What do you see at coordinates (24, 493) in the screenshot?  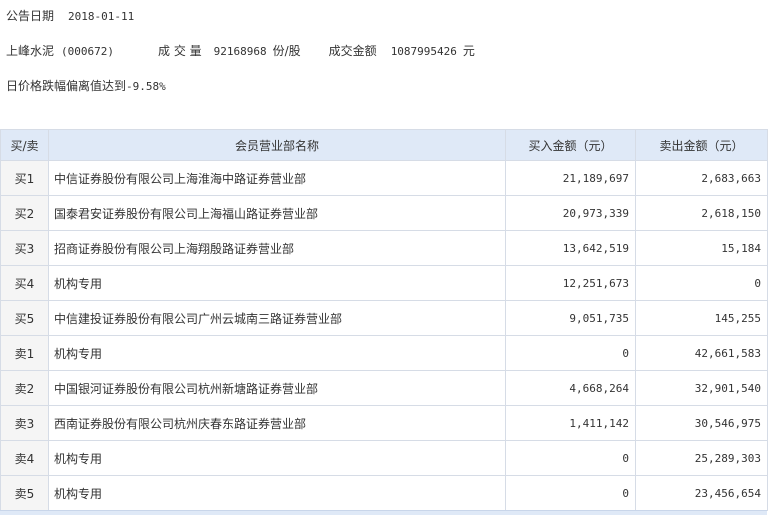 I see `row-side: 卖5` at bounding box center [24, 493].